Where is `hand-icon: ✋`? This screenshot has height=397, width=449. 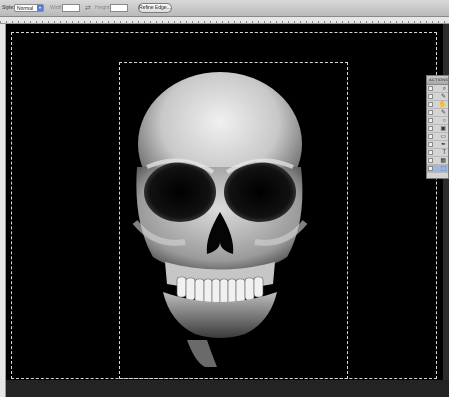 hand-icon: ✋ is located at coordinates (442, 105).